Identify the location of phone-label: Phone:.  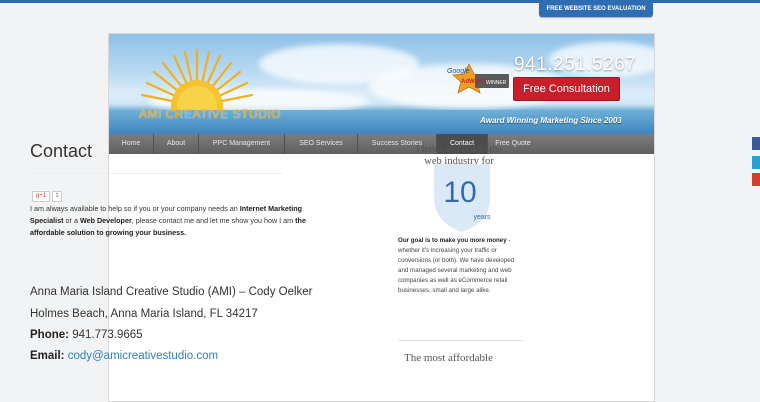
(49, 335).